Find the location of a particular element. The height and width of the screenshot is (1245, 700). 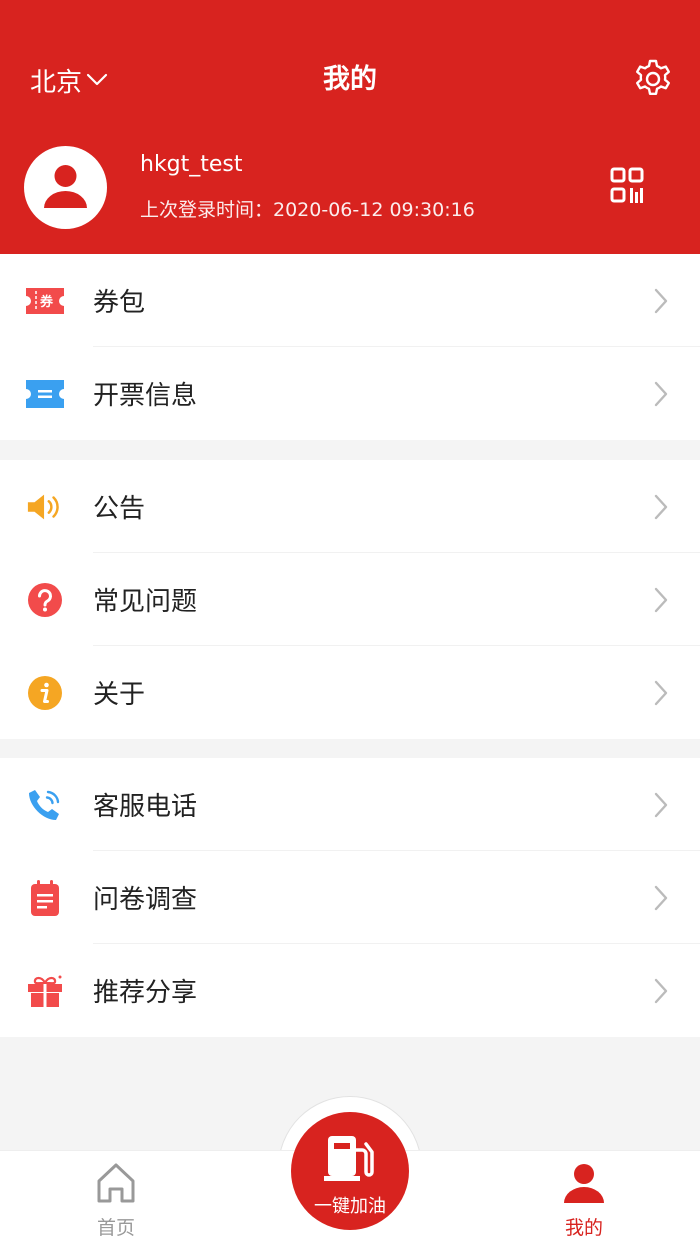

menu-item-customer-service: 客服电话 is located at coordinates (350, 804).